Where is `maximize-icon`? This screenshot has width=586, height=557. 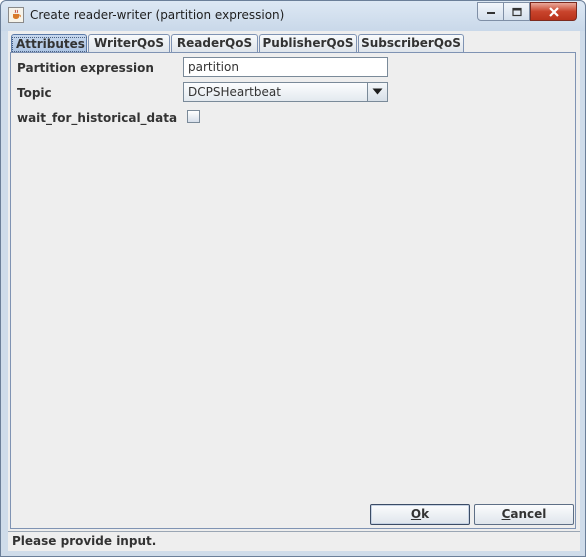
maximize-icon is located at coordinates (516, 11).